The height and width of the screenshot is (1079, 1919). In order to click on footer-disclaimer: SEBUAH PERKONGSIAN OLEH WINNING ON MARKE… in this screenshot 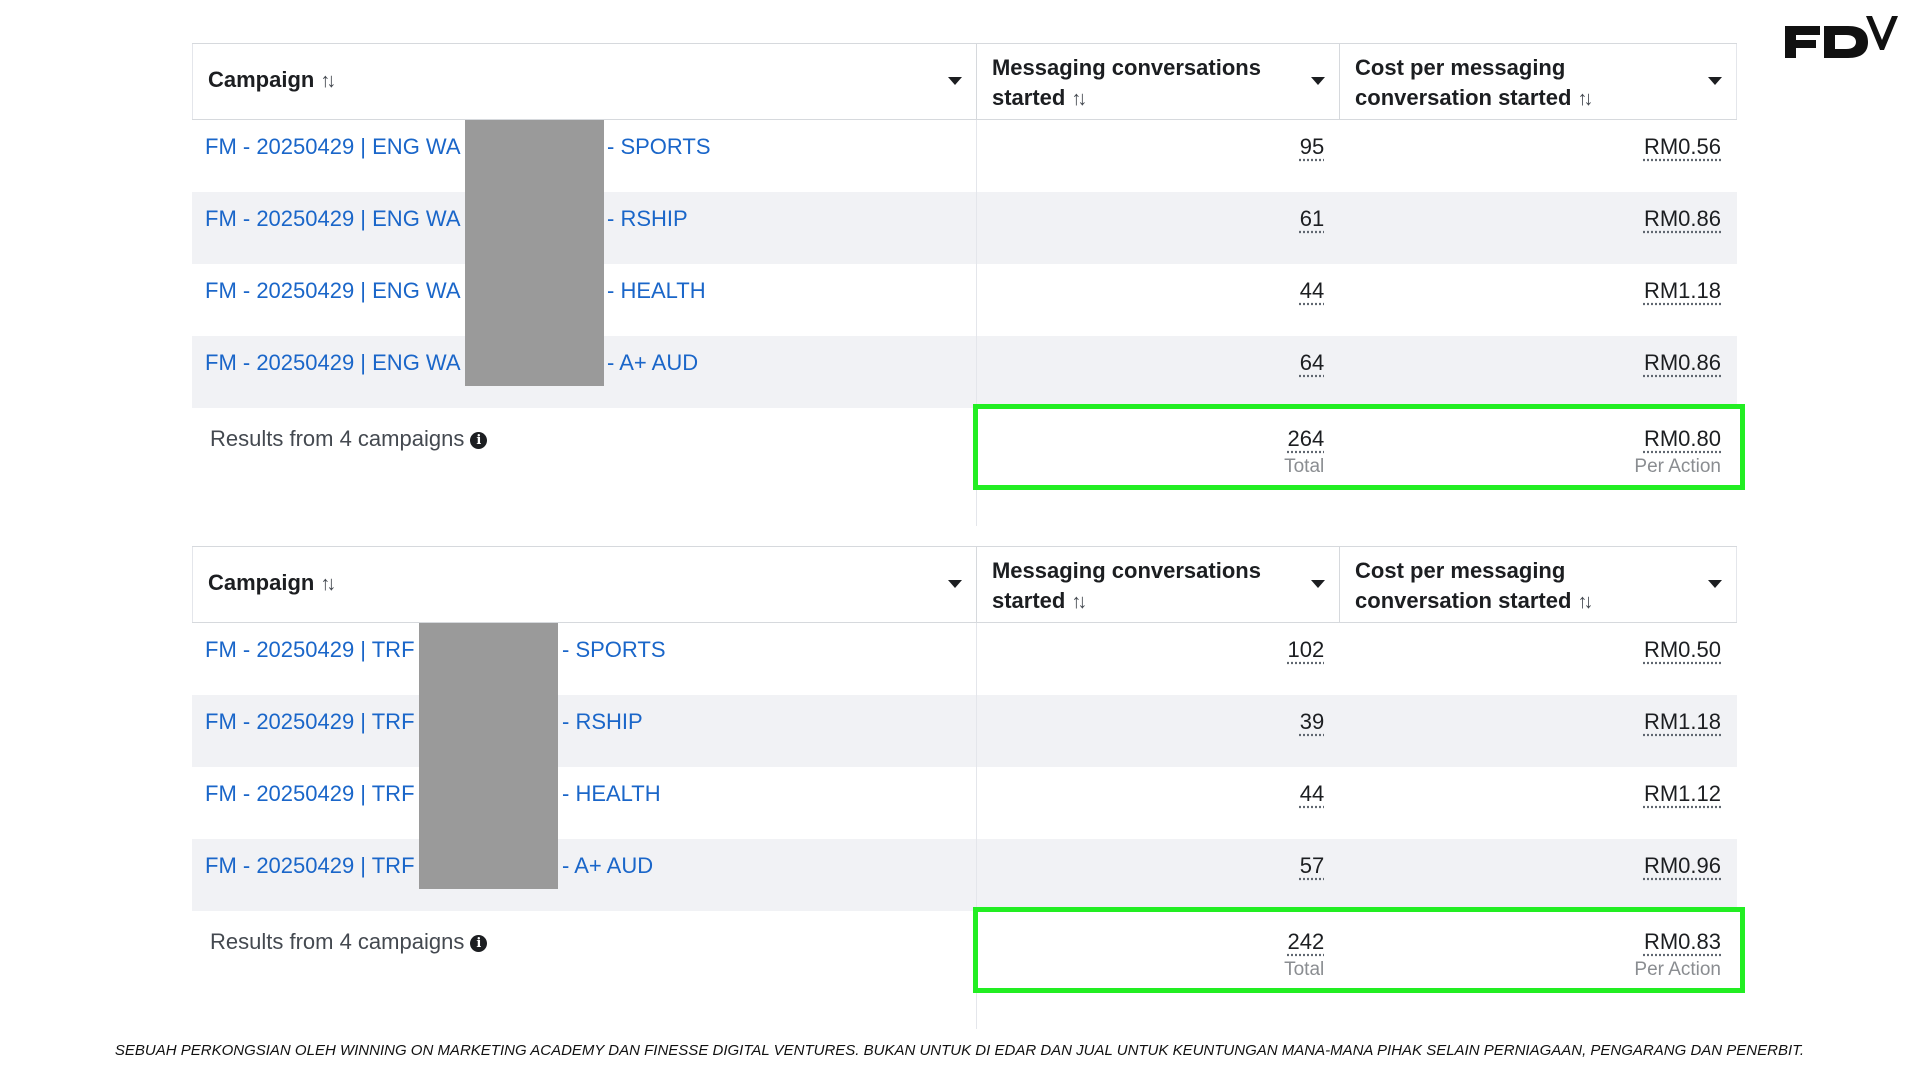, I will do `click(959, 1050)`.